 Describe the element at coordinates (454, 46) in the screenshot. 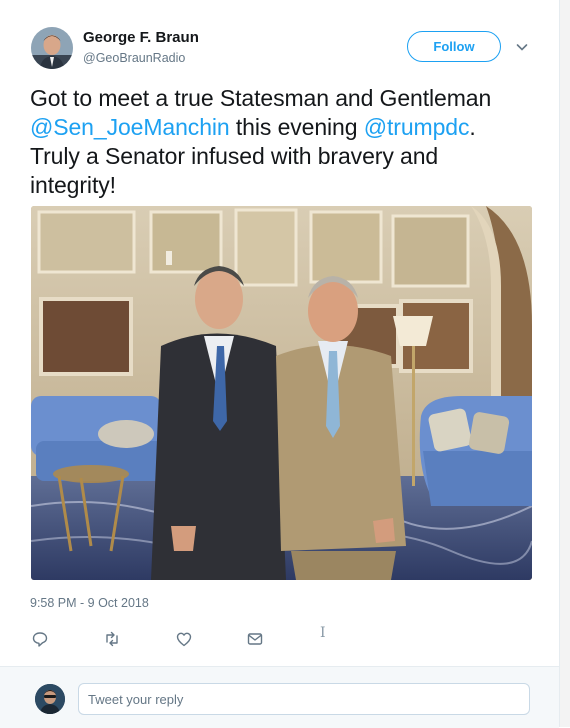

I see `follow-button: Follow` at that location.